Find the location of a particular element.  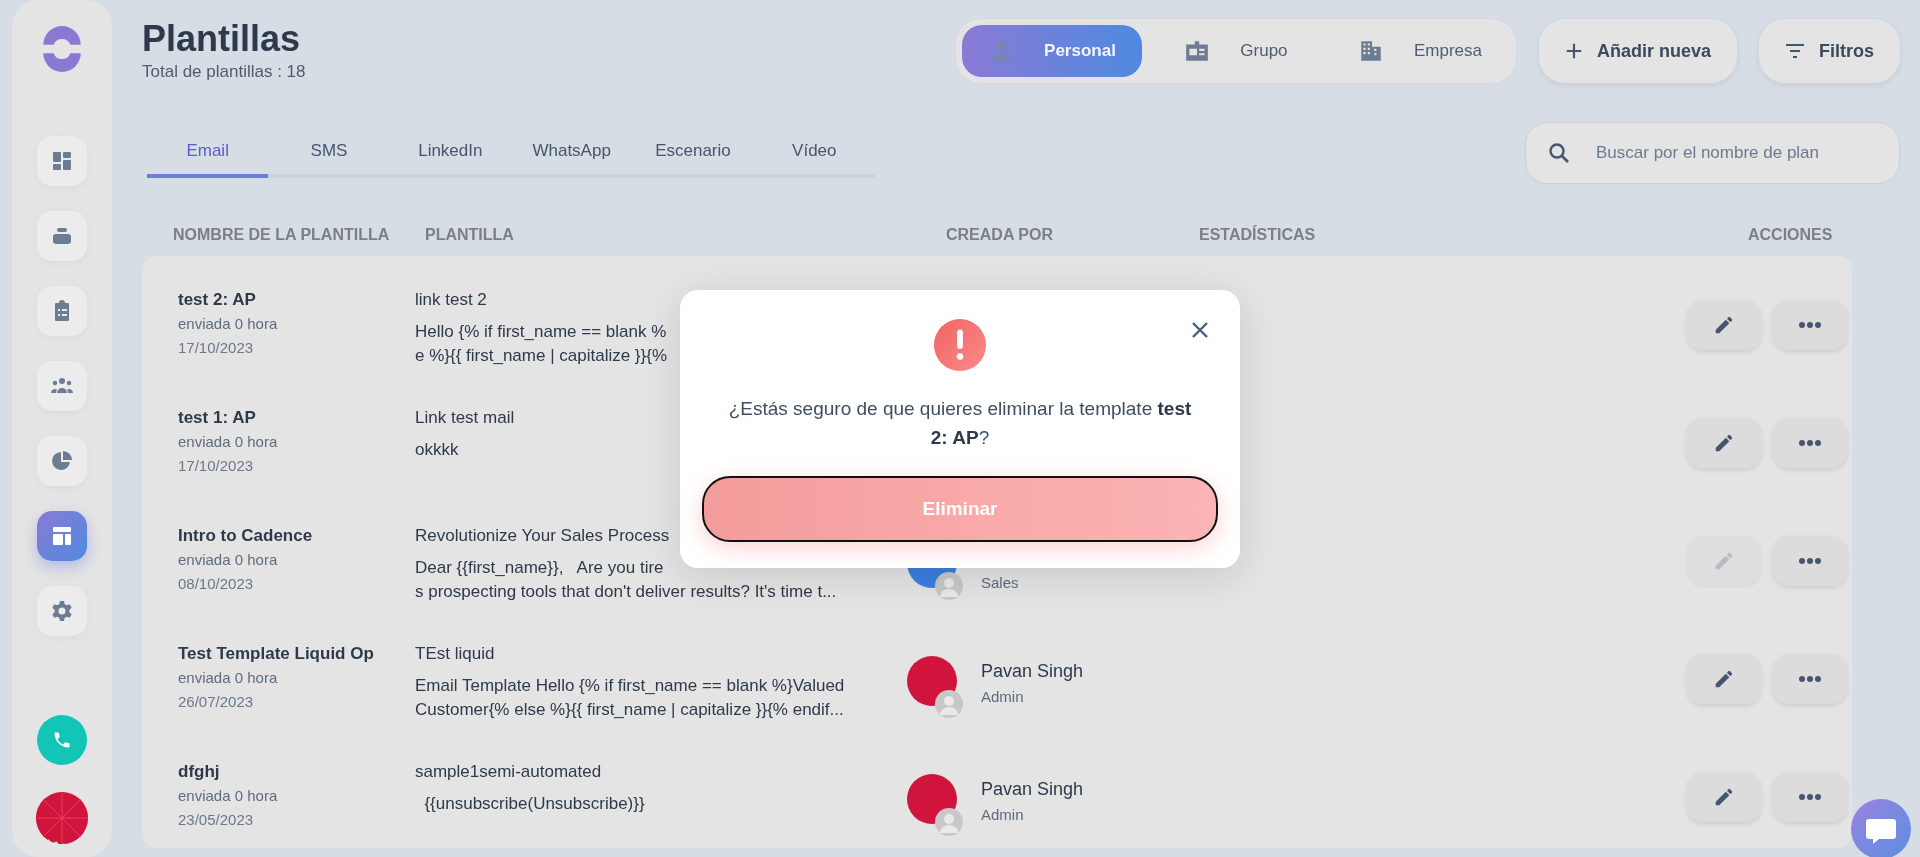

plus-icon is located at coordinates (1573, 51).